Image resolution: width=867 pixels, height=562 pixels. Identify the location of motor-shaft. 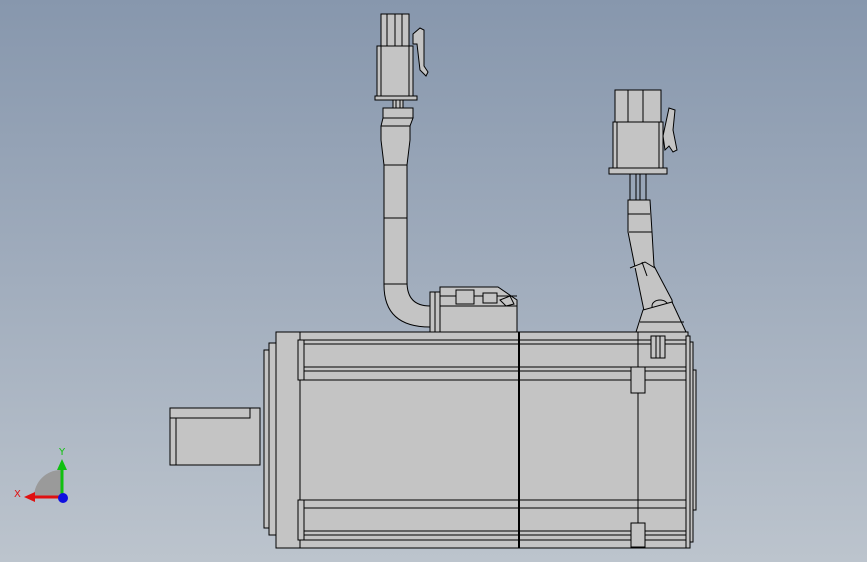
(215, 436).